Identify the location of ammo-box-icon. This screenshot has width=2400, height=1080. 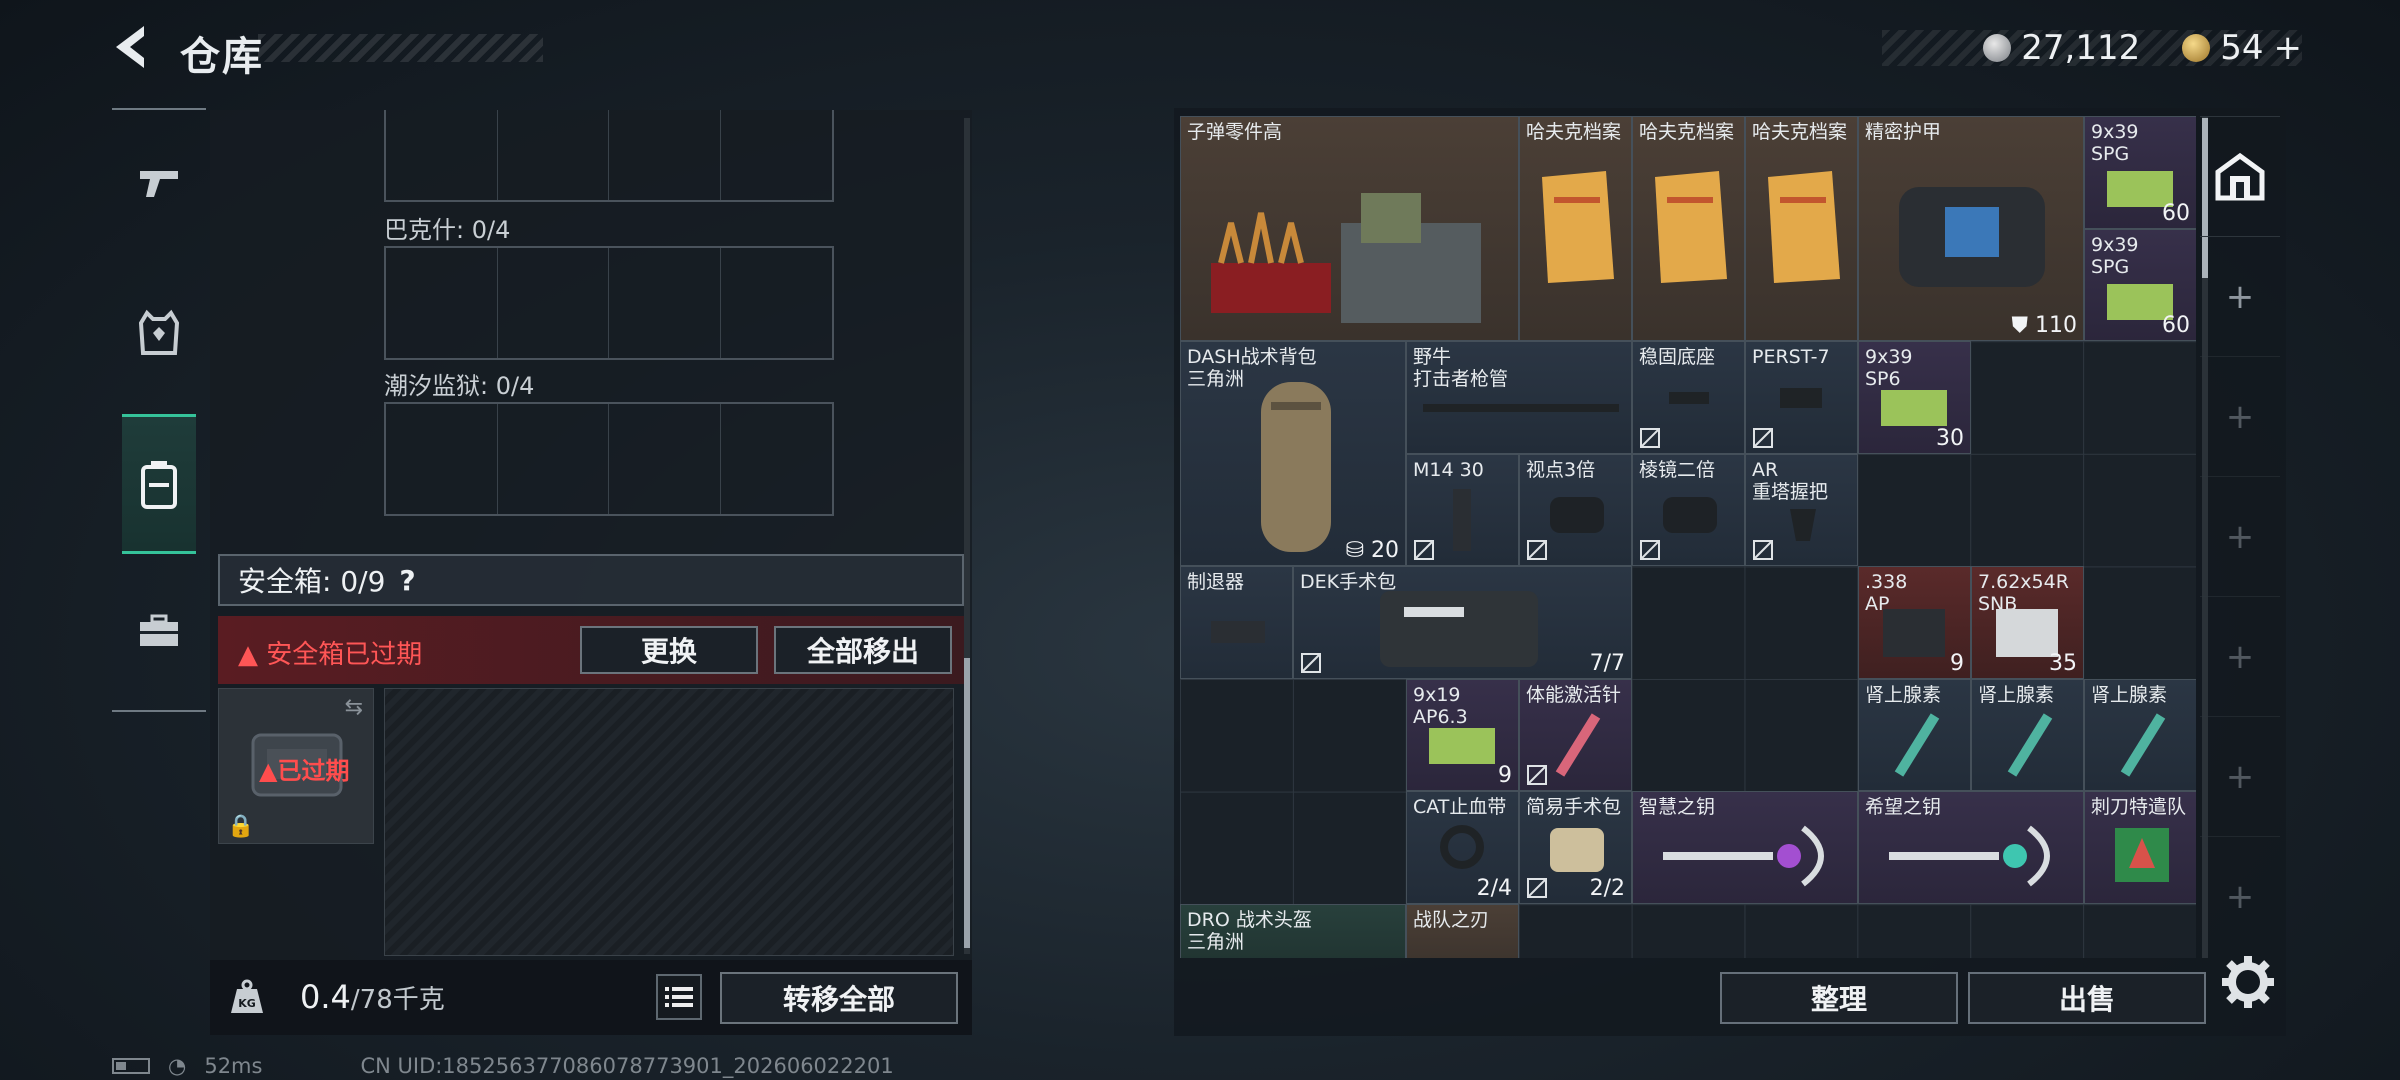
(1462, 746).